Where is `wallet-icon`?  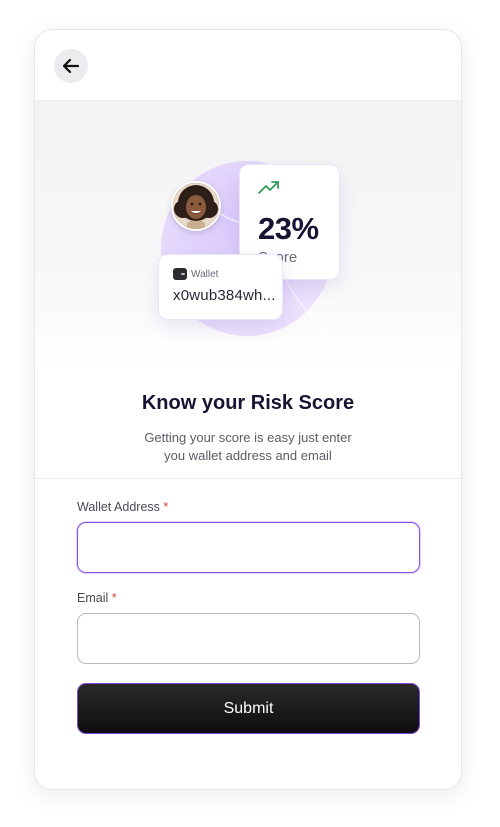
wallet-icon is located at coordinates (180, 274).